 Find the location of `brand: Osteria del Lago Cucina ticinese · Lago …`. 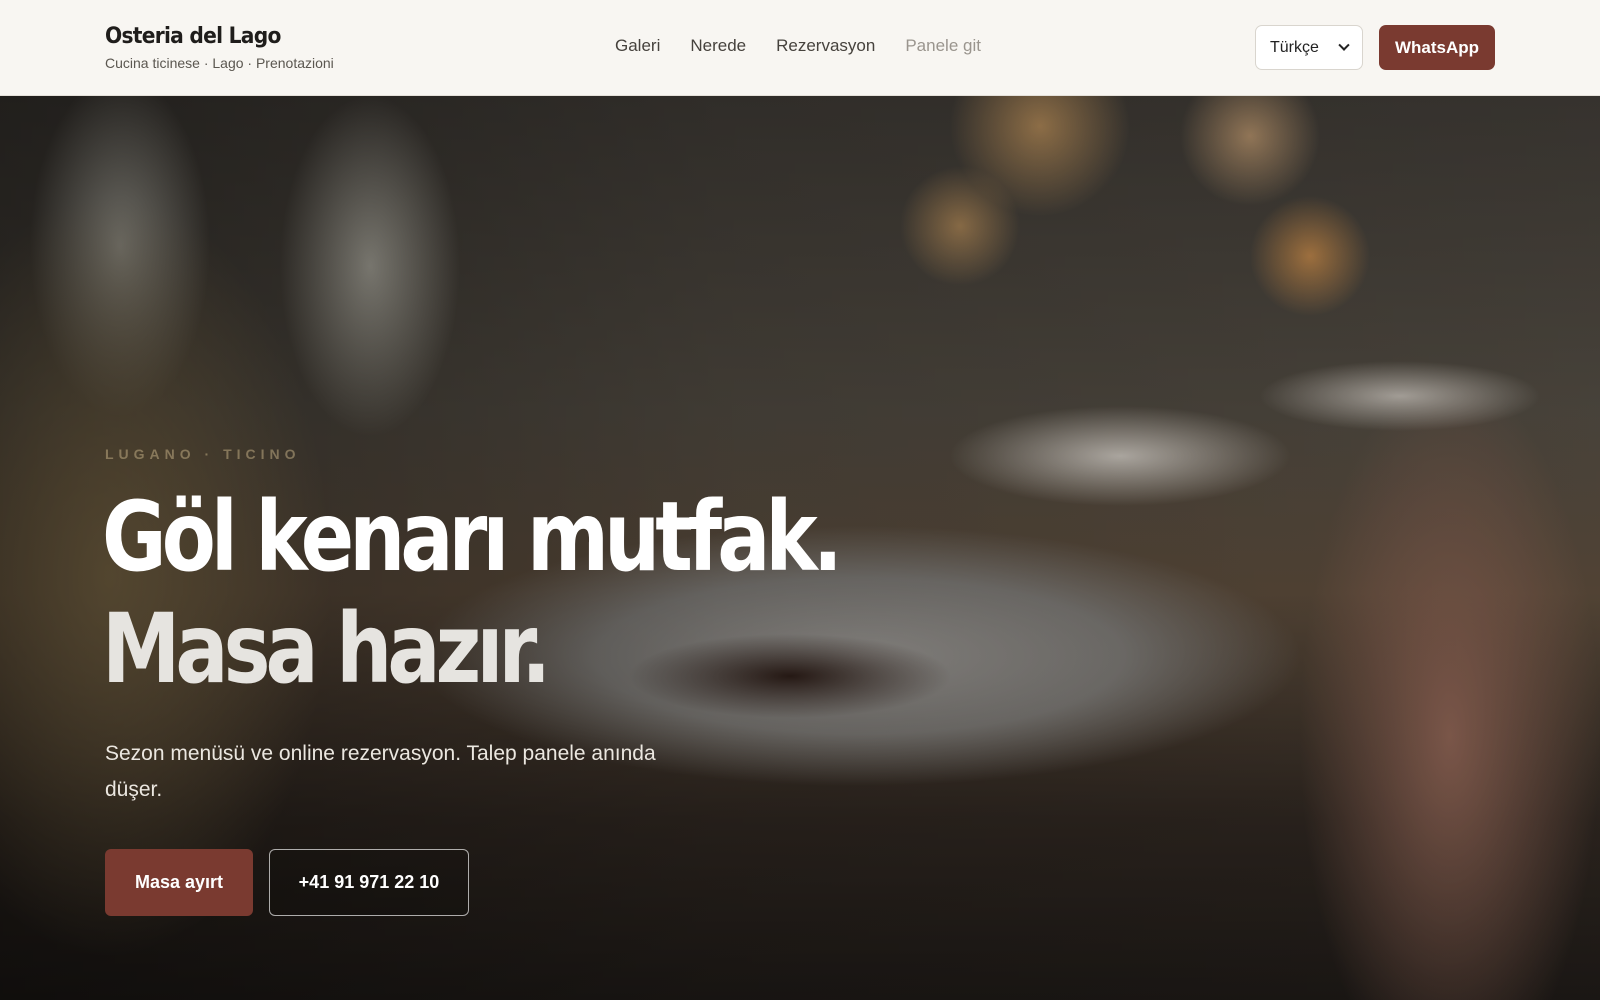

brand: Osteria del Lago Cucina ticinese · Lago … is located at coordinates (219, 47).